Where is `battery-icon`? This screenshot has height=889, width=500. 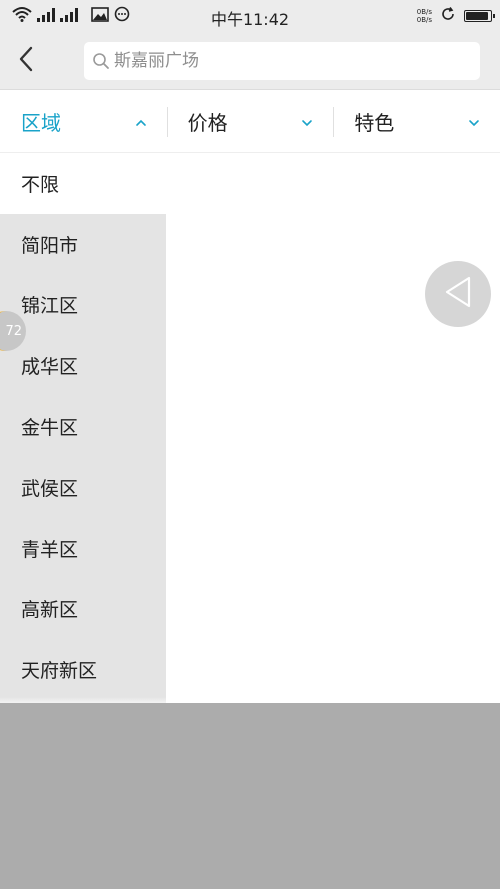
battery-icon is located at coordinates (479, 16).